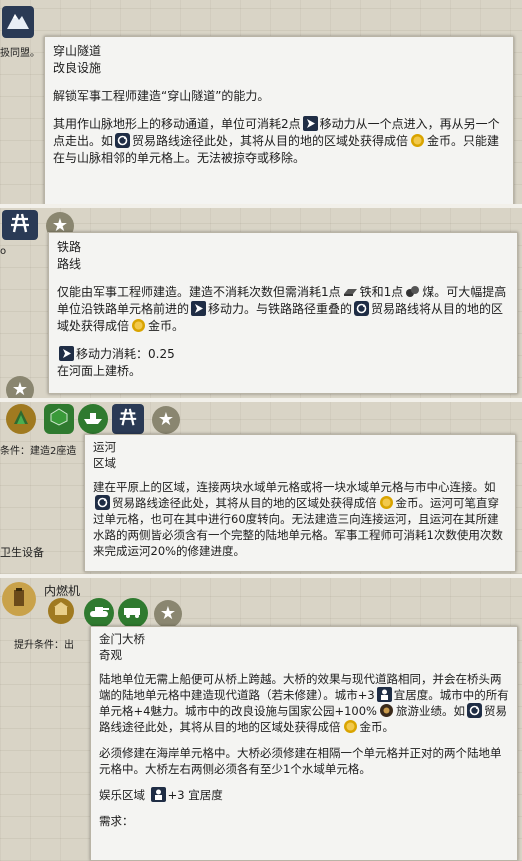 The width and height of the screenshot is (522, 861). I want to click on ship-button, so click(93, 419).